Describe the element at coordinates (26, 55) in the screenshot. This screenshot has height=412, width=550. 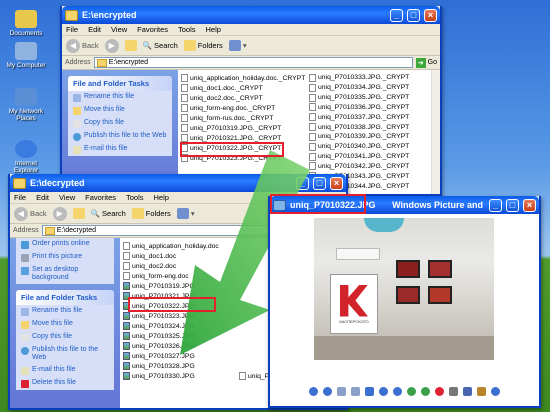
I see `desktop-icon-my-computer: My Computer` at that location.